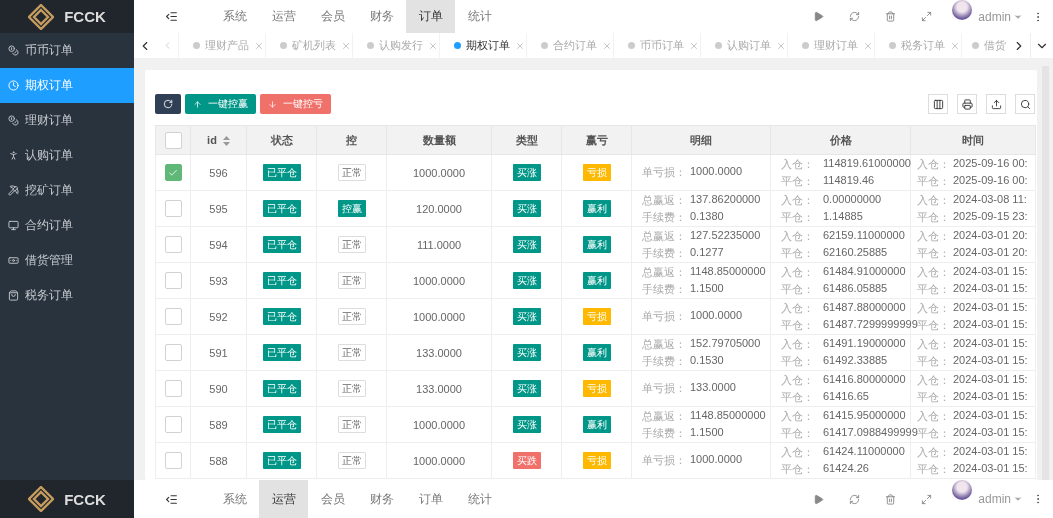 This screenshot has width=1053, height=518. Describe the element at coordinates (726, 235) in the screenshot. I see `detail-value: 127.52235000` at that location.